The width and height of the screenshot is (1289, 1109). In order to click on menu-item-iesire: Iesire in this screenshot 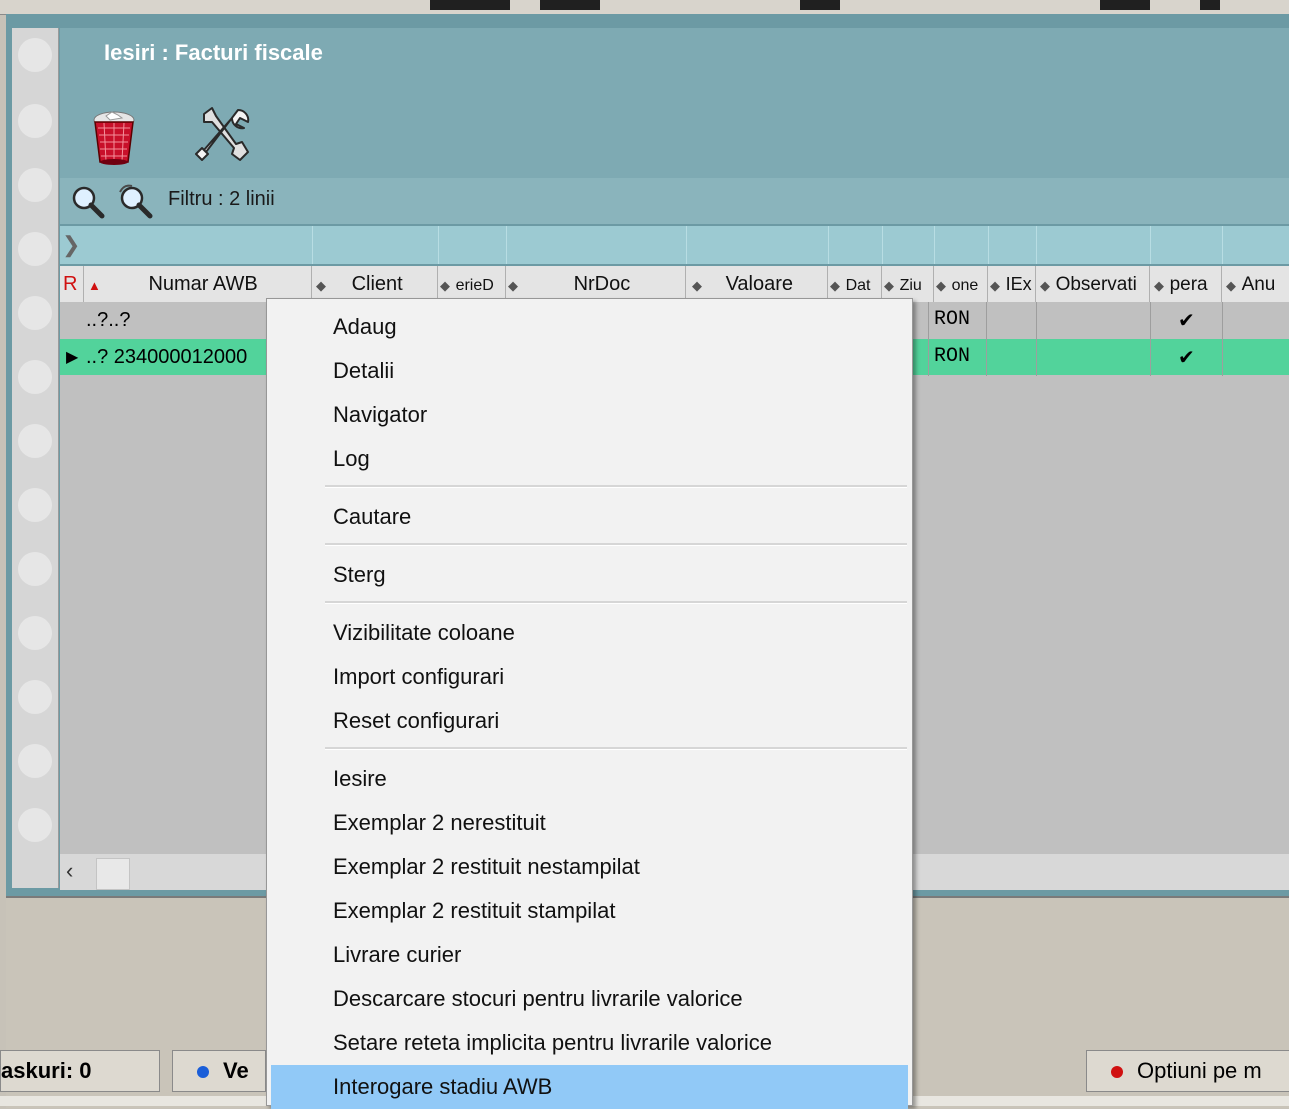, I will do `click(589, 779)`.